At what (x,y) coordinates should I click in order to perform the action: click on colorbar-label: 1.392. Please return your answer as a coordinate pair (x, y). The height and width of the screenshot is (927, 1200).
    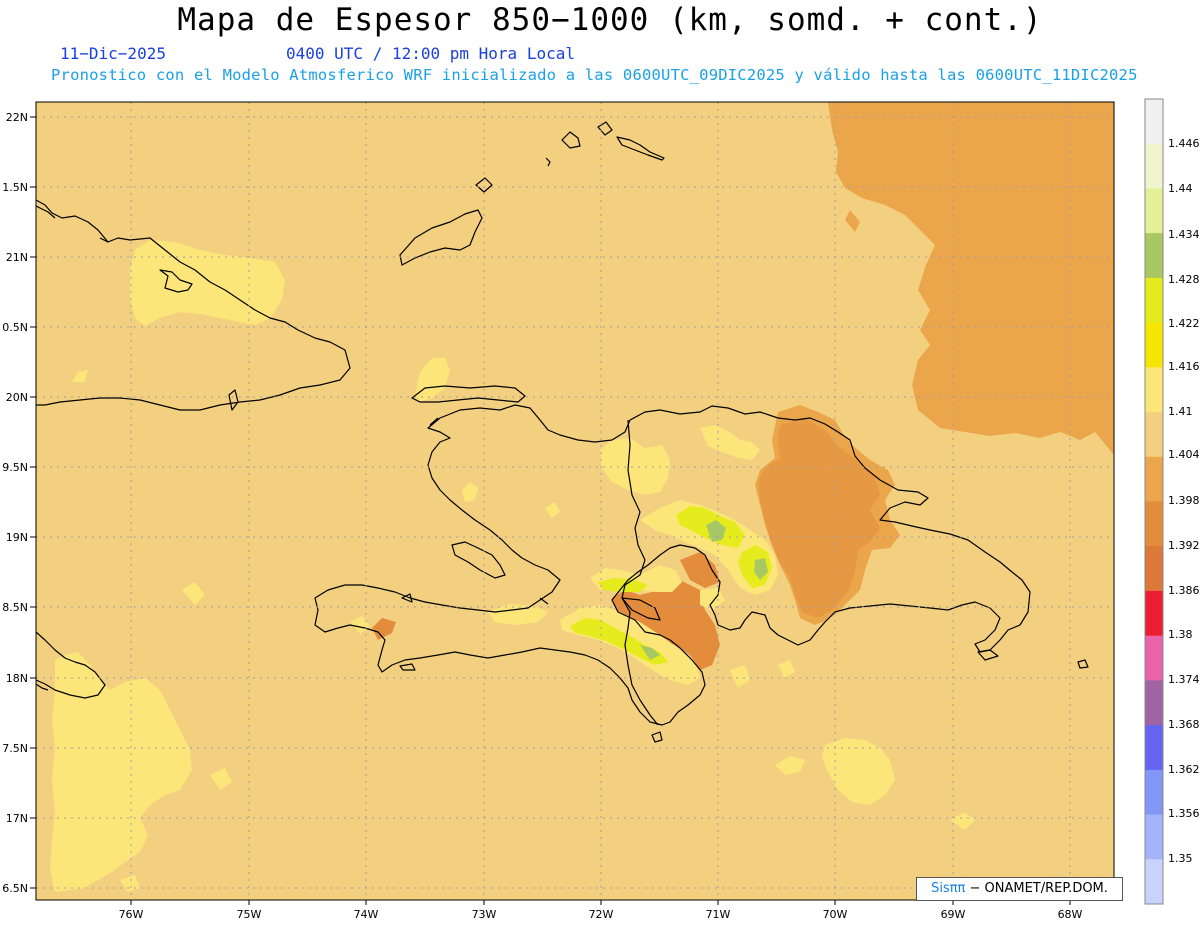
    Looking at the image, I should click on (1184, 545).